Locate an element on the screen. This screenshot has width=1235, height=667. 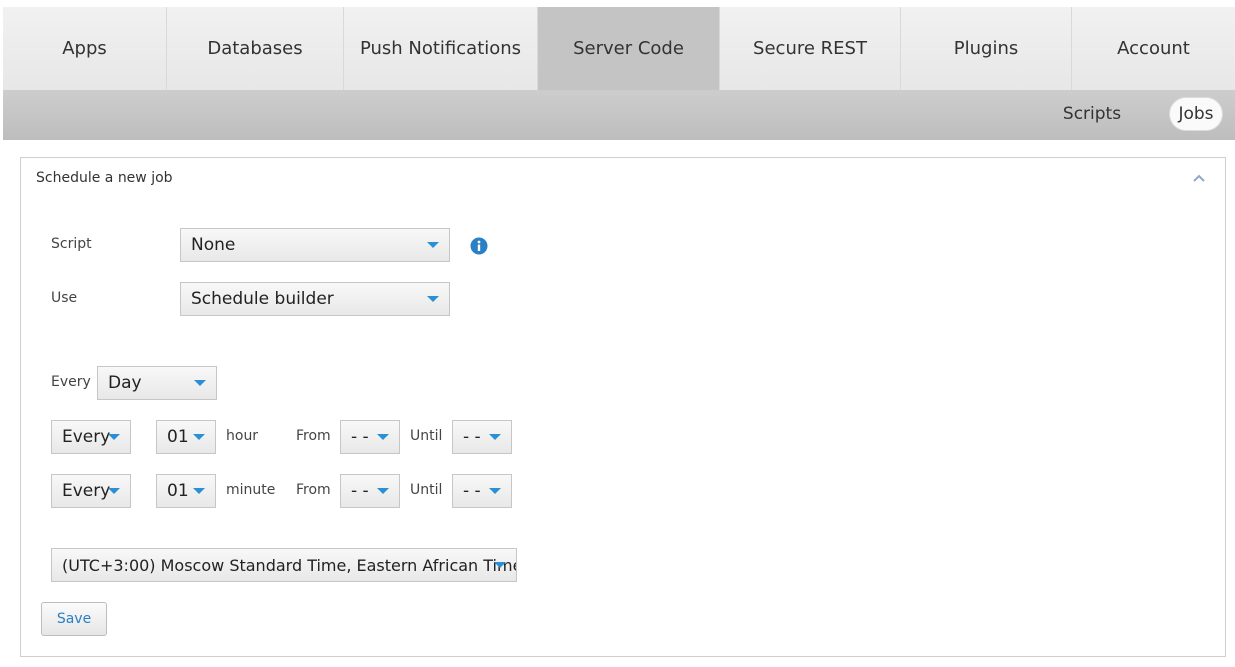
tab-server-code: Server Code is located at coordinates (629, 48).